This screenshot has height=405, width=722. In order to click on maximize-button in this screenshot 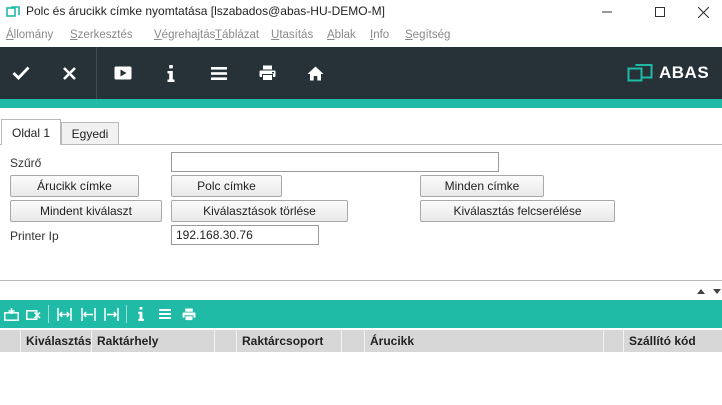, I will do `click(660, 12)`.